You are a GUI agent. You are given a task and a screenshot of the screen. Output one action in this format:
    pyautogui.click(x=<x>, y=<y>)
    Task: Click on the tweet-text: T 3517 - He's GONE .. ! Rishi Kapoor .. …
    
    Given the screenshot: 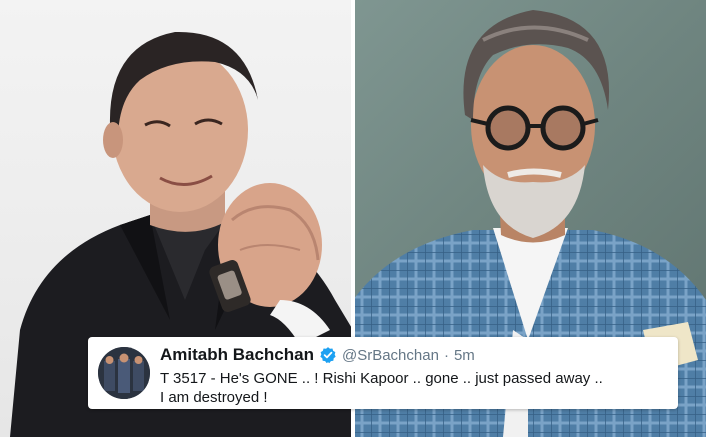 What is the action you would take?
    pyautogui.click(x=415, y=388)
    